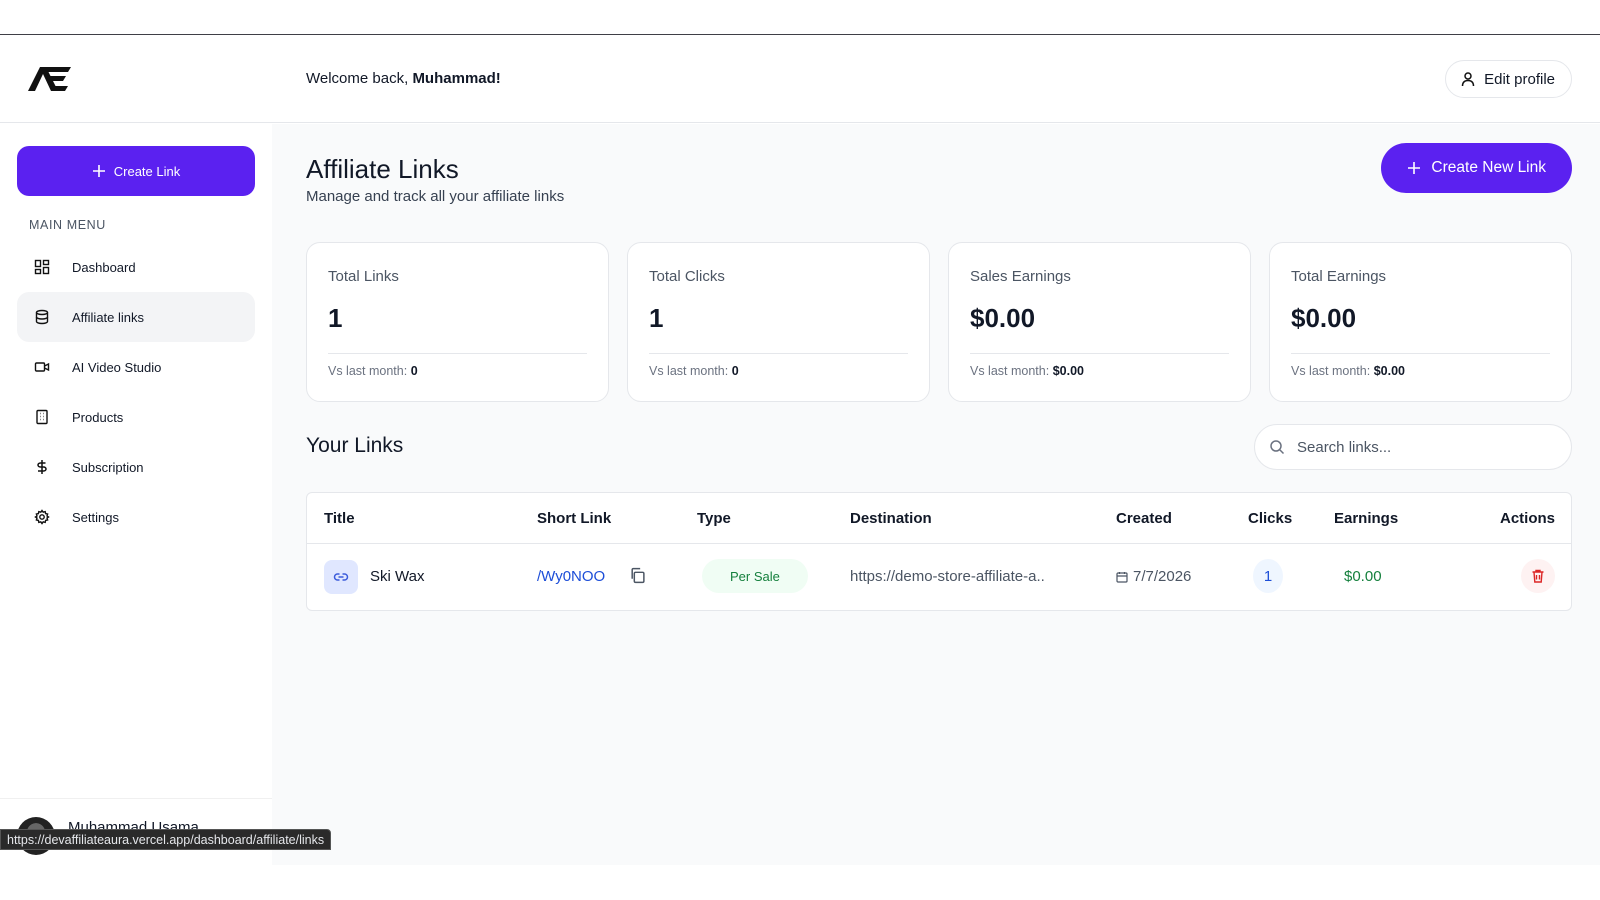  What do you see at coordinates (1468, 79) in the screenshot?
I see `user-icon` at bounding box center [1468, 79].